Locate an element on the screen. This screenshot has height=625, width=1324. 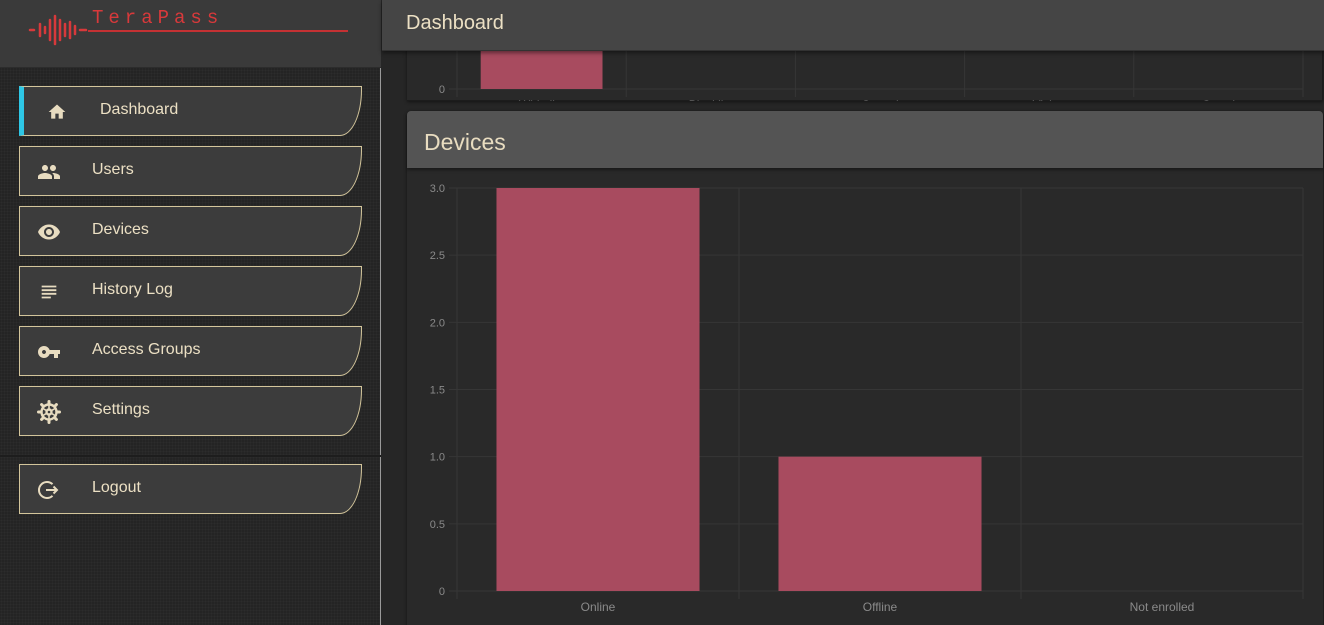
users-icon is located at coordinates (49, 172).